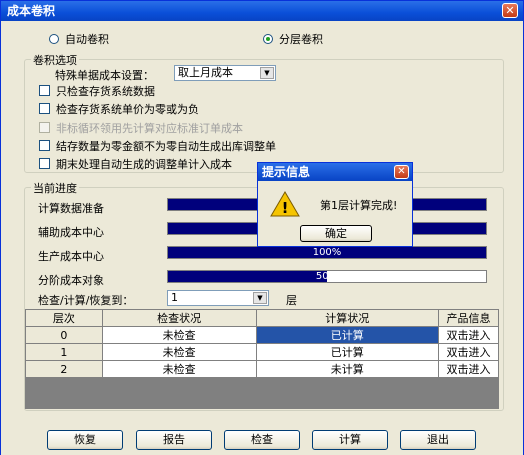 This screenshot has height=455, width=524. Describe the element at coordinates (55, 60) in the screenshot. I see `options-group-title: 卷积选项` at that location.